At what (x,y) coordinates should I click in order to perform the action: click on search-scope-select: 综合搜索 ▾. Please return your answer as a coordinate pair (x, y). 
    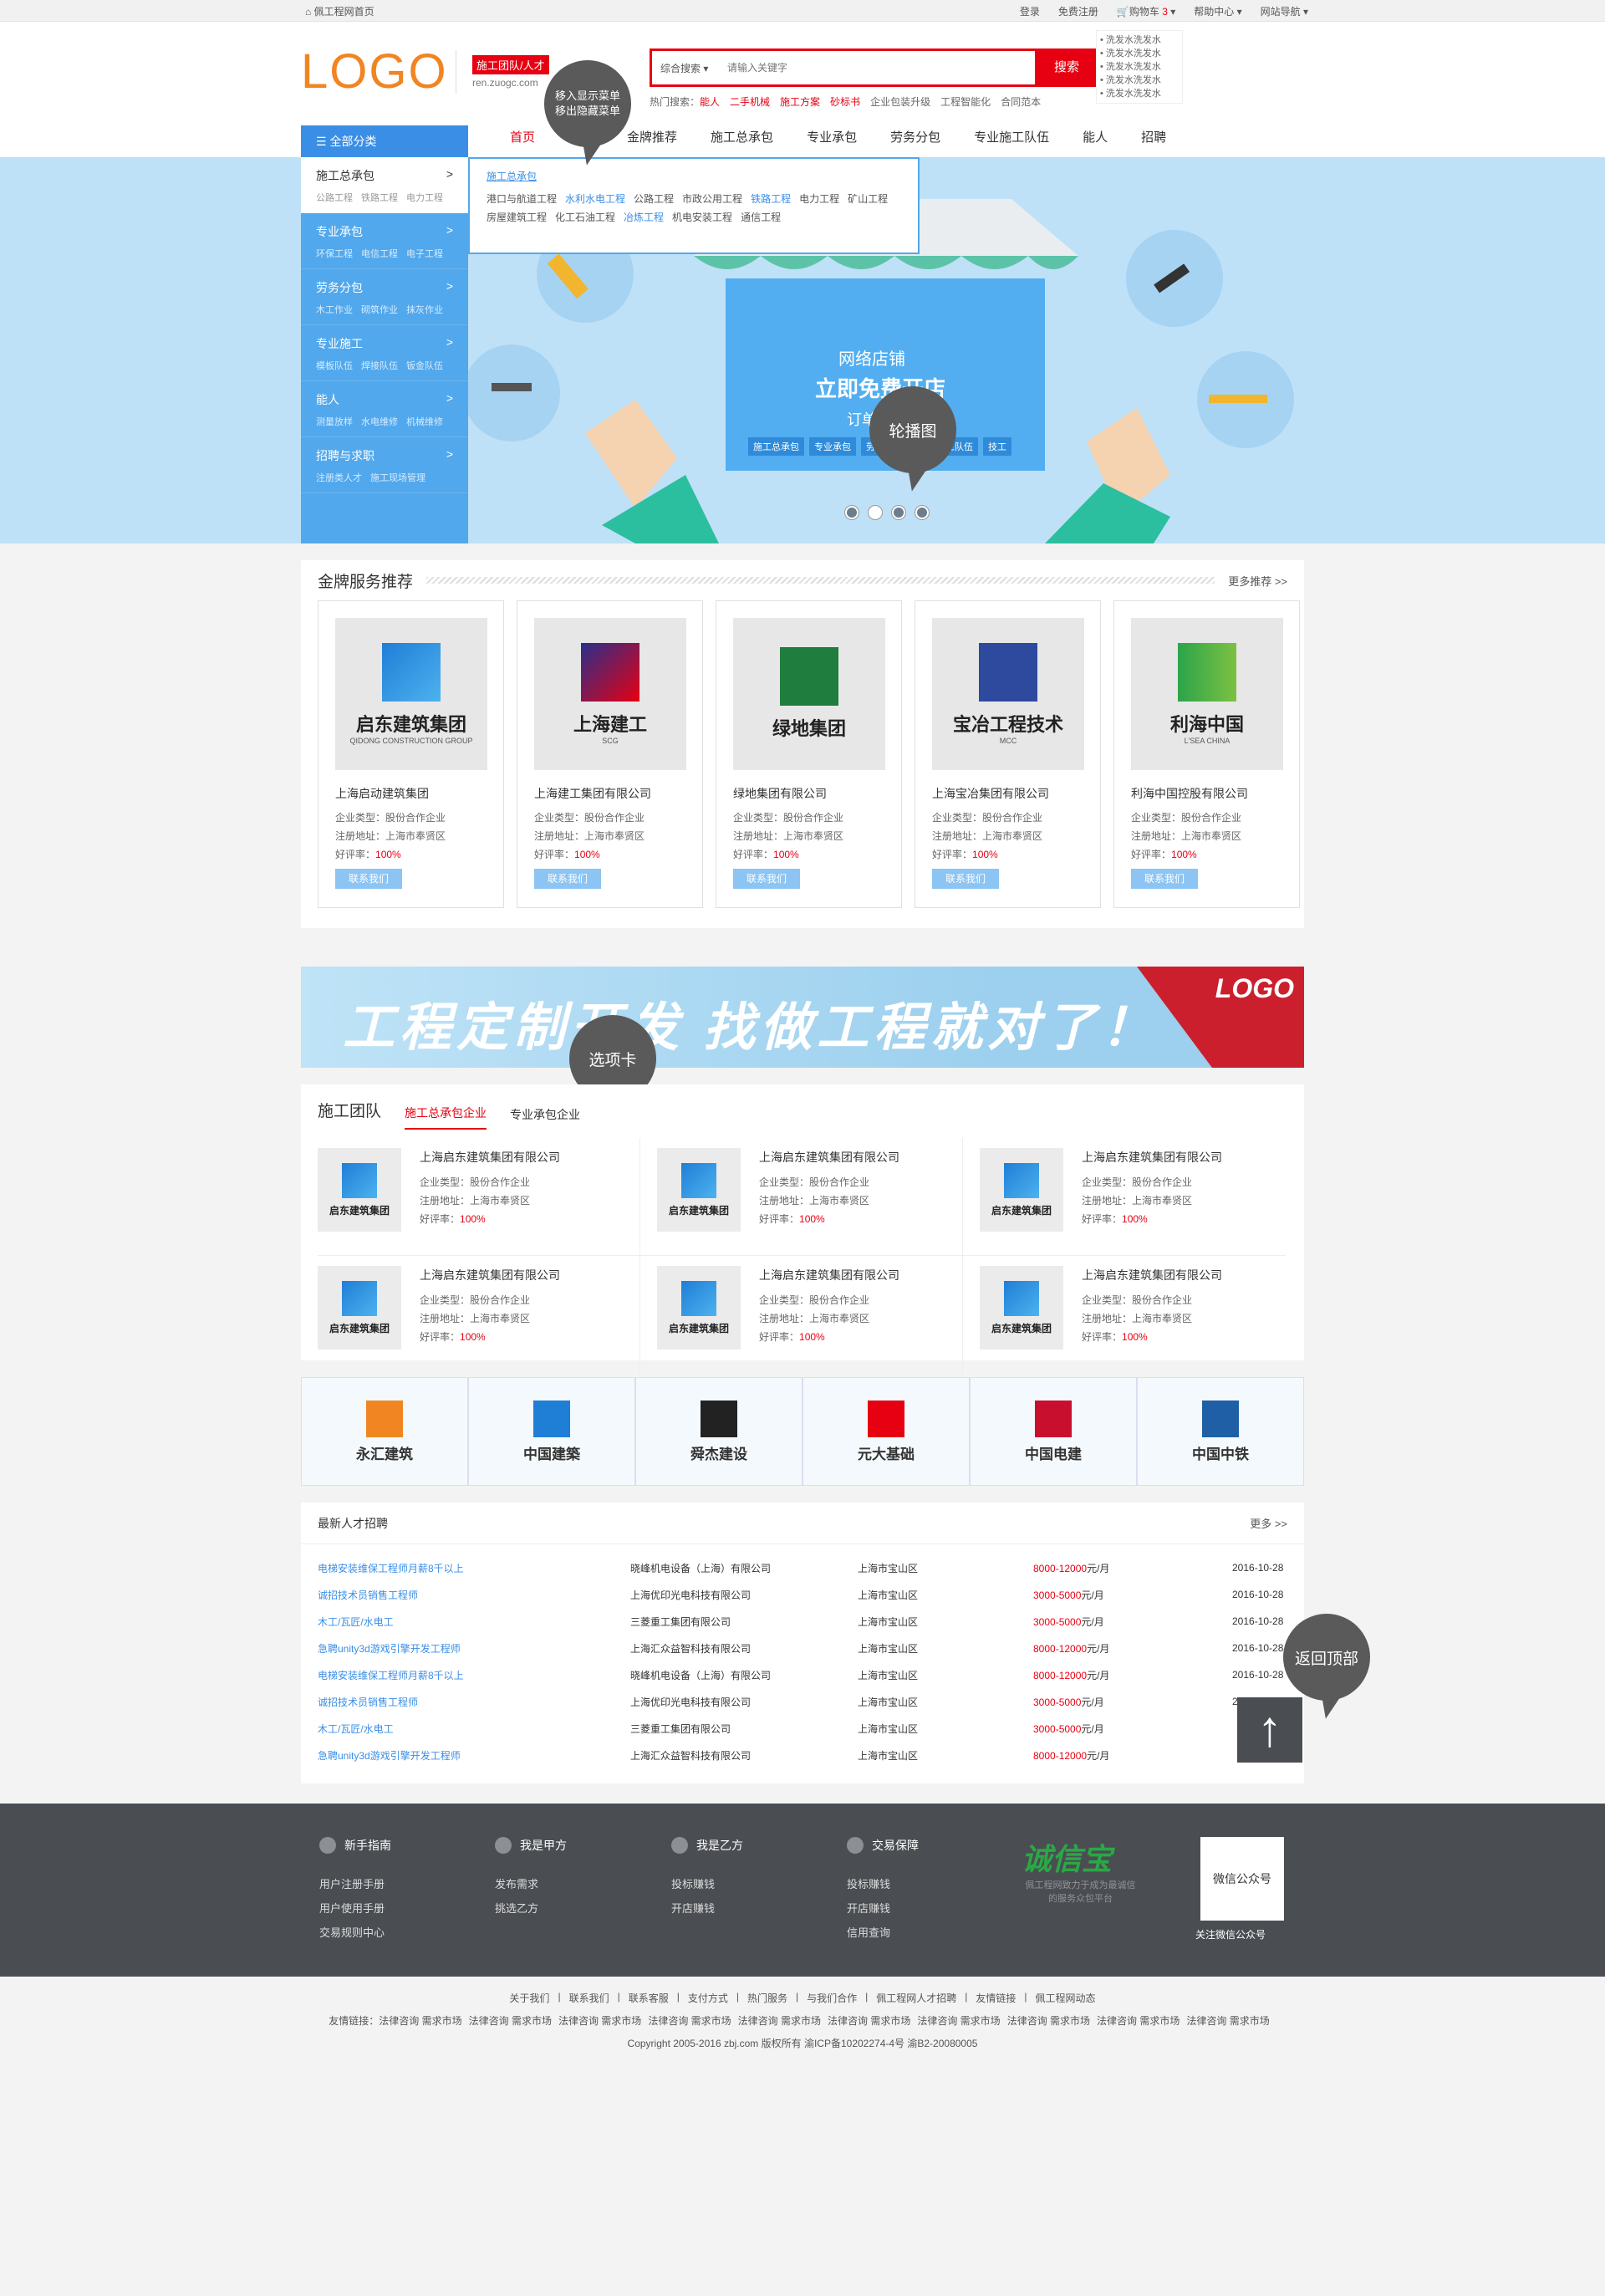
    Looking at the image, I should click on (684, 68).